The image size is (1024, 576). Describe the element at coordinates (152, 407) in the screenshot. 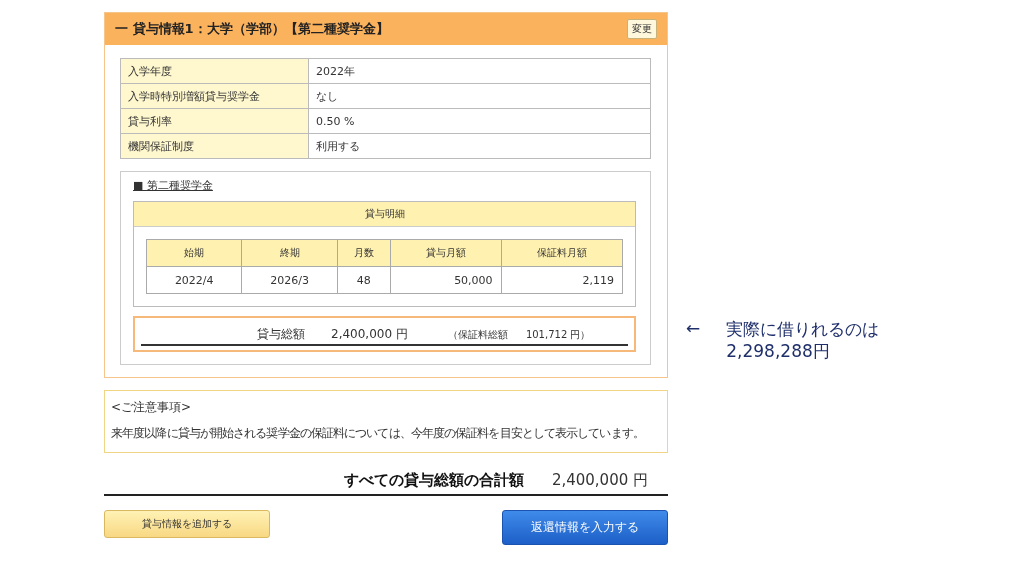

I see `notes-title: <ご注意事項>` at that location.